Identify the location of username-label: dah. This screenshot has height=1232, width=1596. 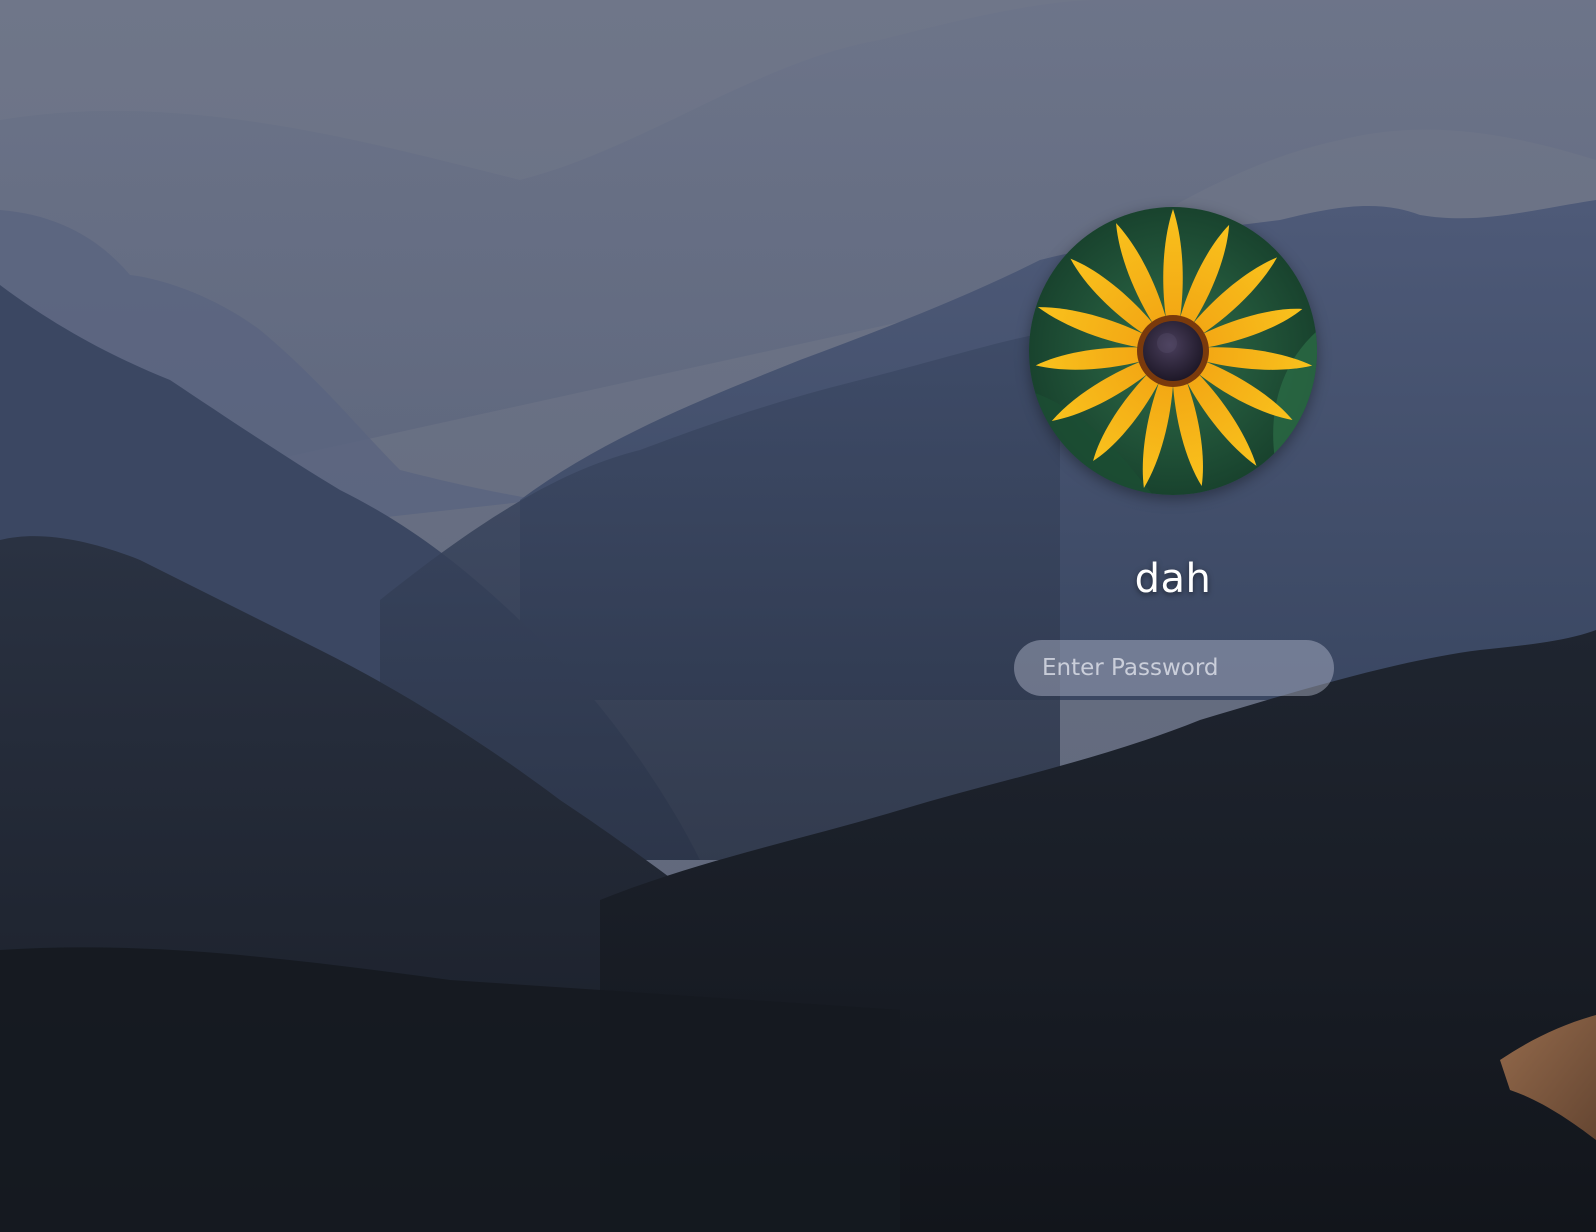
(1173, 579).